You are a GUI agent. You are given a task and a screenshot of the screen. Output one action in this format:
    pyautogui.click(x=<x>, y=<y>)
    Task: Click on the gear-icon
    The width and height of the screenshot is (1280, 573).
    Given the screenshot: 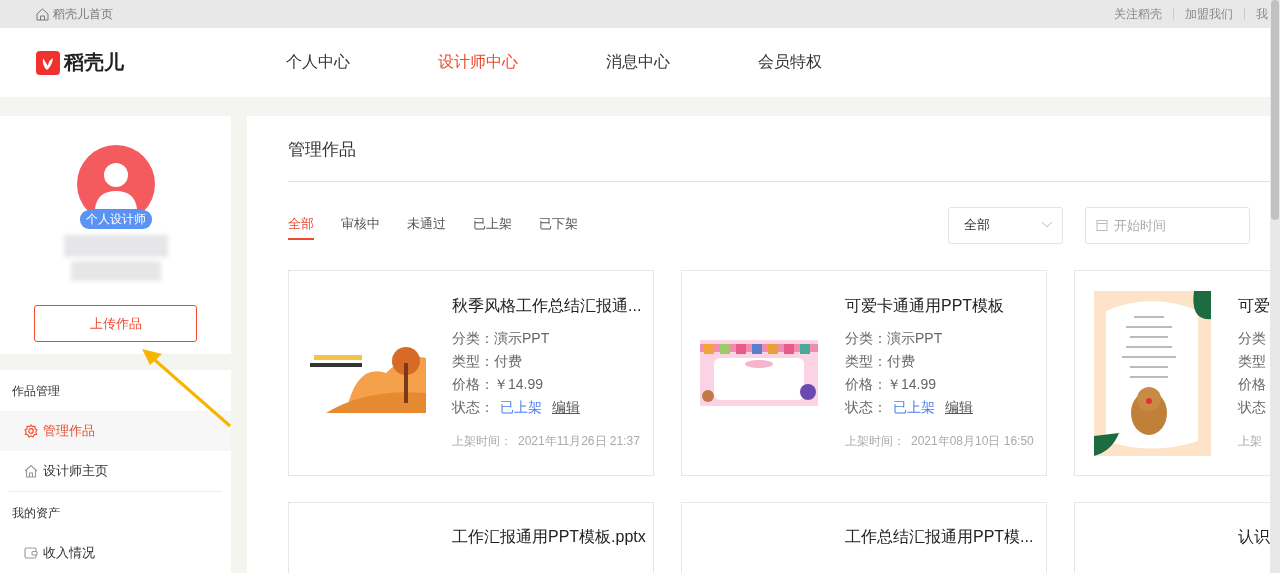 What is the action you would take?
    pyautogui.click(x=31, y=431)
    